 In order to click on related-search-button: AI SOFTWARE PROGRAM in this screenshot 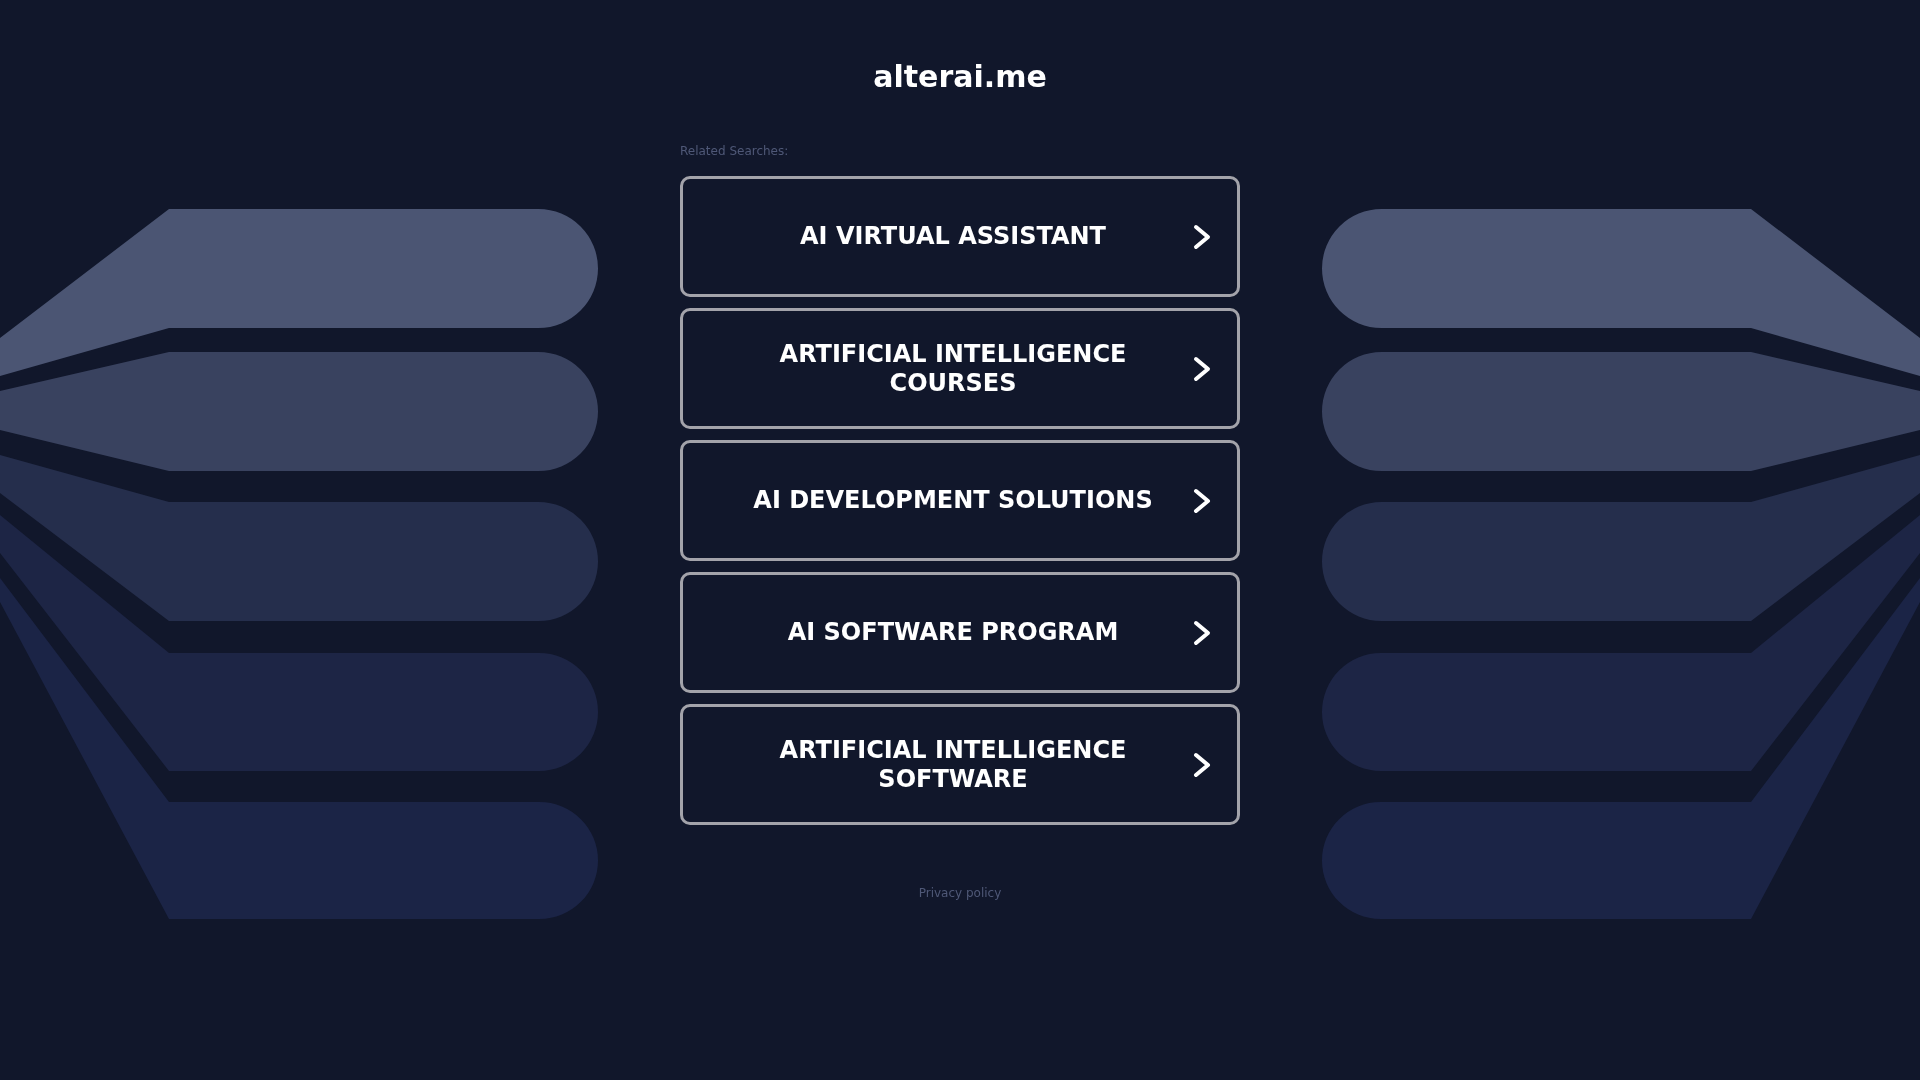, I will do `click(960, 632)`.